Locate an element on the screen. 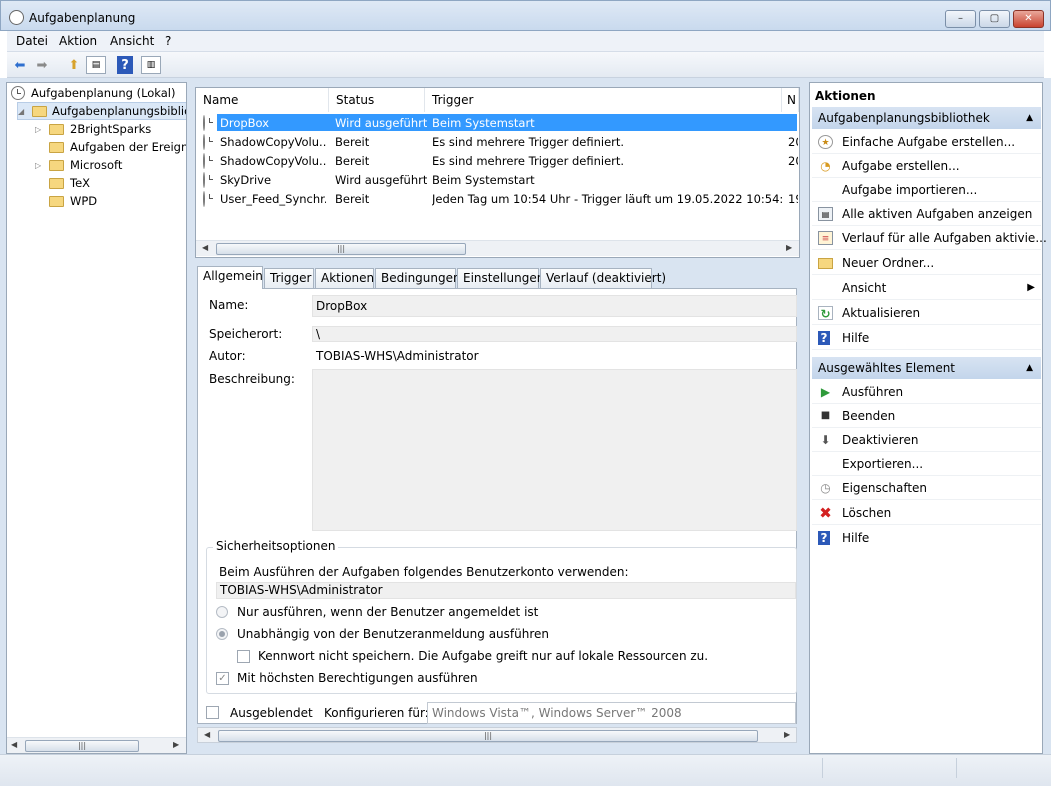 The height and width of the screenshot is (786, 1051). security-title: Sicherheitsoptionen is located at coordinates (276, 546).